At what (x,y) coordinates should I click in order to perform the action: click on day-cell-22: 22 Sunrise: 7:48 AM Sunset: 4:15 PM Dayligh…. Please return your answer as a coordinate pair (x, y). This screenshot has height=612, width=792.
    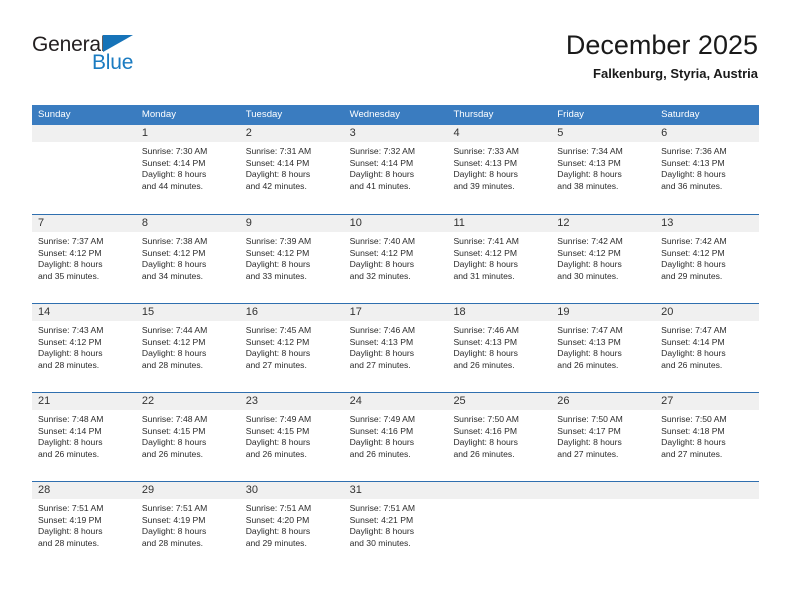
    Looking at the image, I should click on (187, 437).